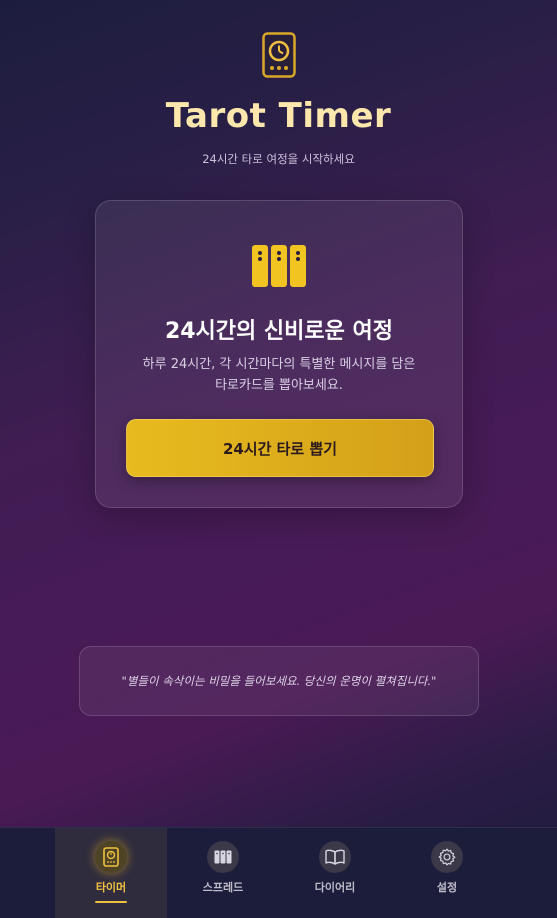 This screenshot has height=918, width=557. I want to click on nav-label-spread: 스프레드, so click(223, 887).